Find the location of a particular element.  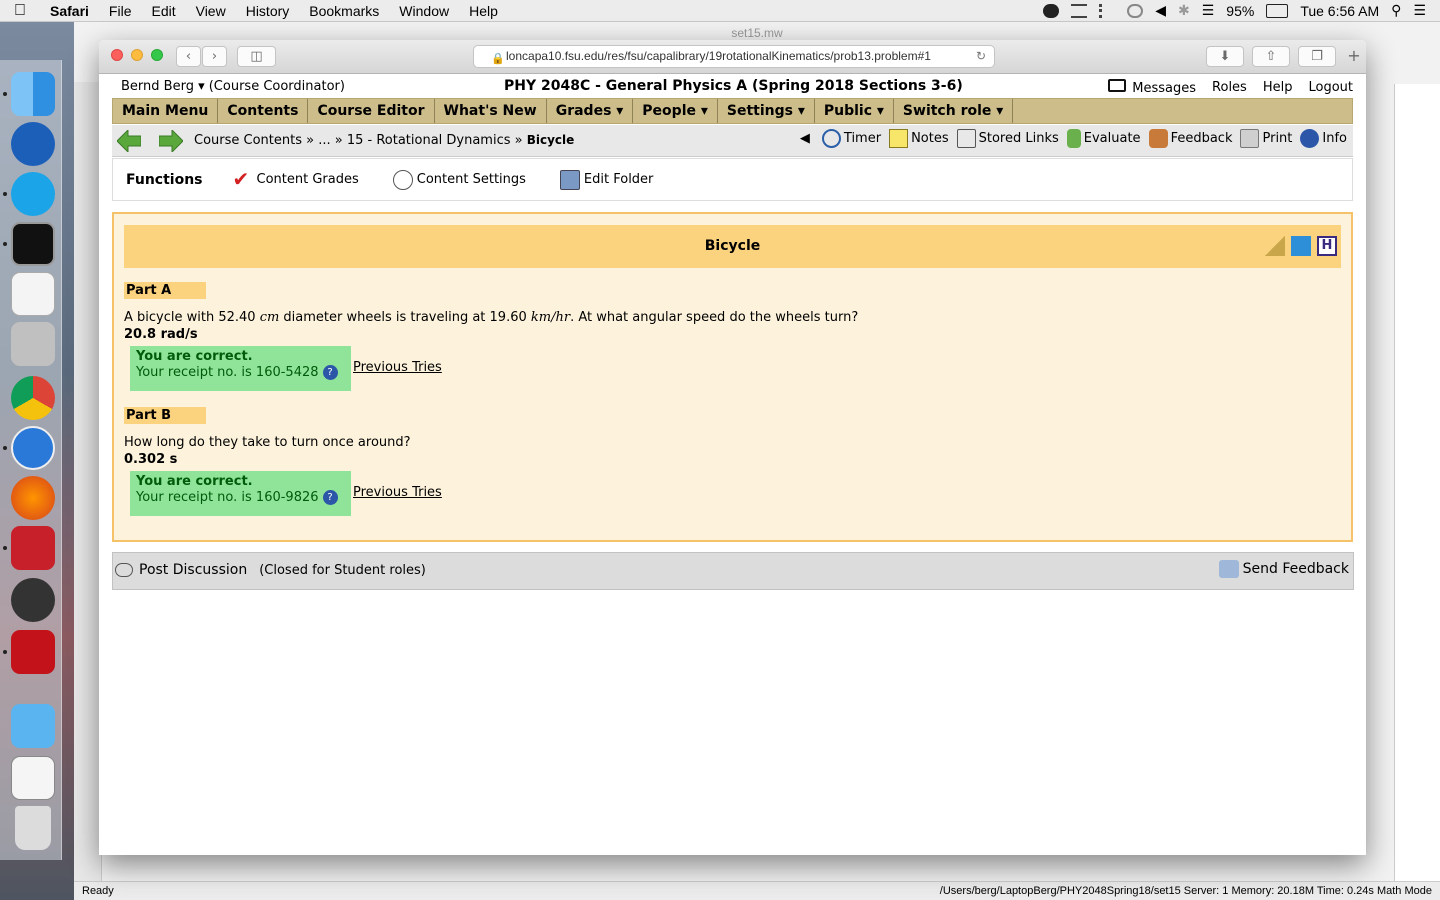

zoom-window-button is located at coordinates (157, 55).